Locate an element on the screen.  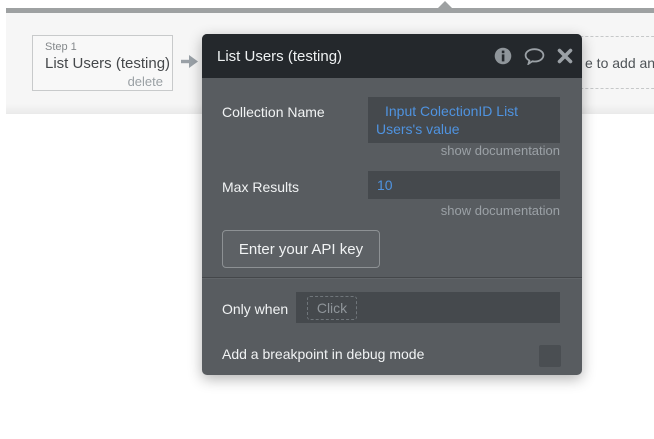
comment-icon is located at coordinates (534, 56).